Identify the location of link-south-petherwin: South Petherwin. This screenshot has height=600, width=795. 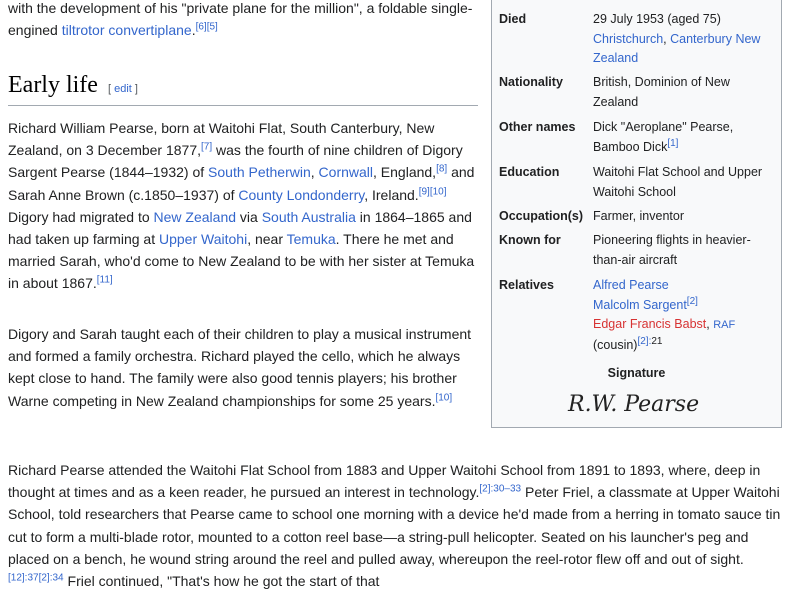
(259, 172).